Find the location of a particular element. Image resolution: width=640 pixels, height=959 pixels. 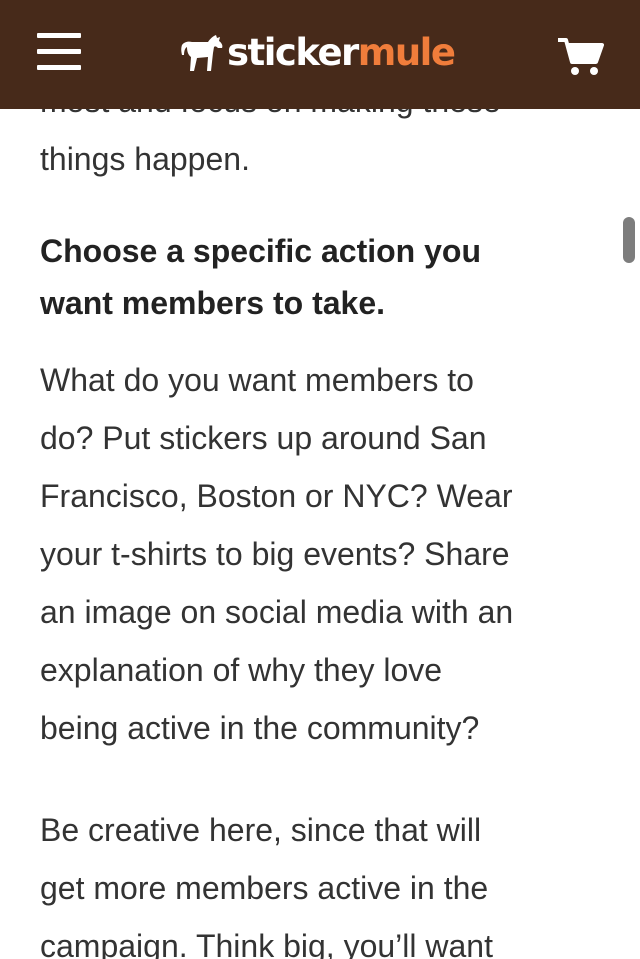

mule-logo-icon is located at coordinates (202, 53).